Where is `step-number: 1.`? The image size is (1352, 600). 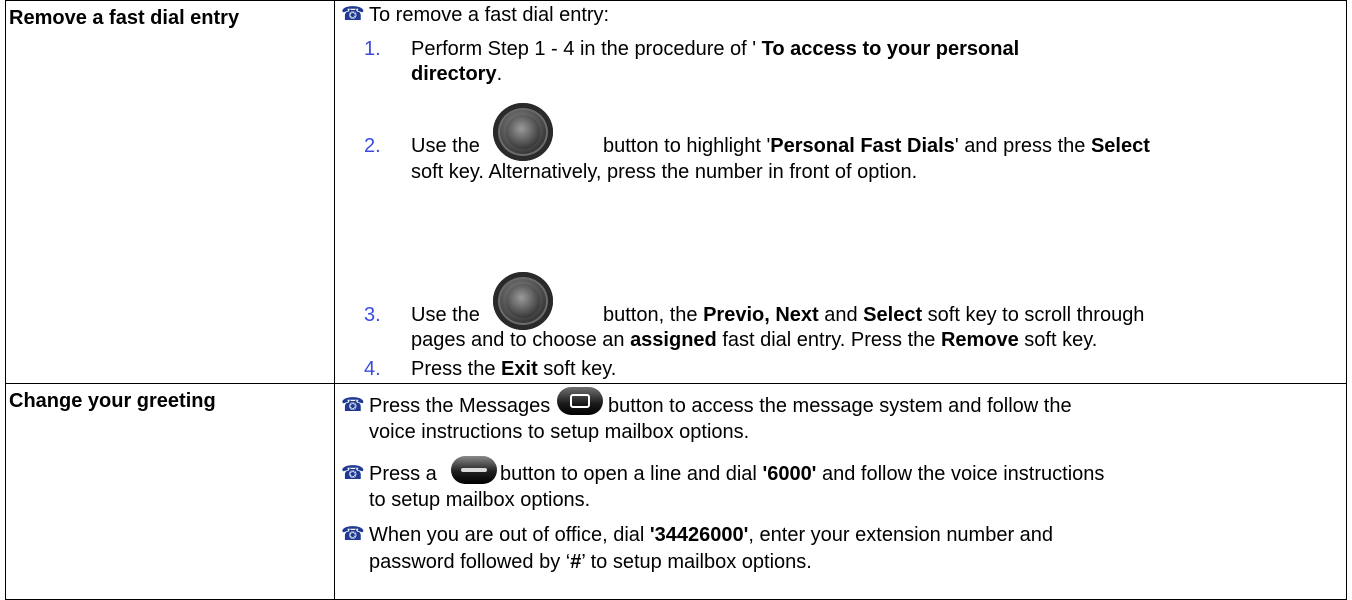
step-number: 1. is located at coordinates (372, 49).